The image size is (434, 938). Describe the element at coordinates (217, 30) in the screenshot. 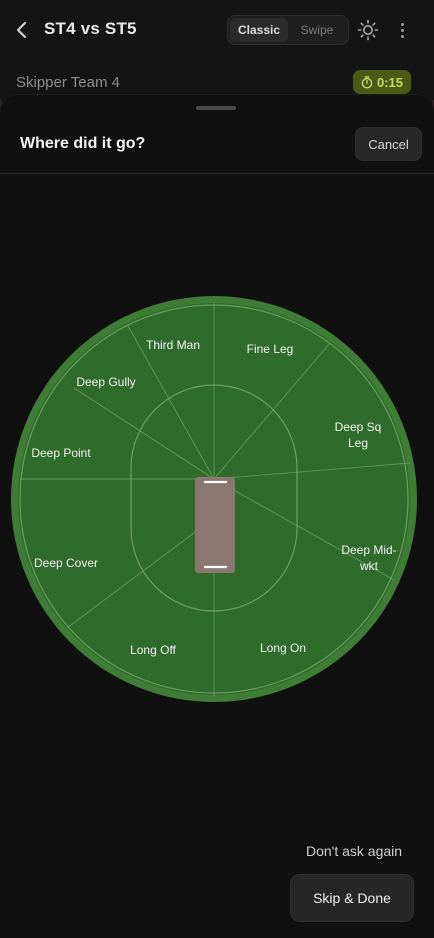

I see `app-bar: ST4 vs ST5 Classic Swipe` at that location.